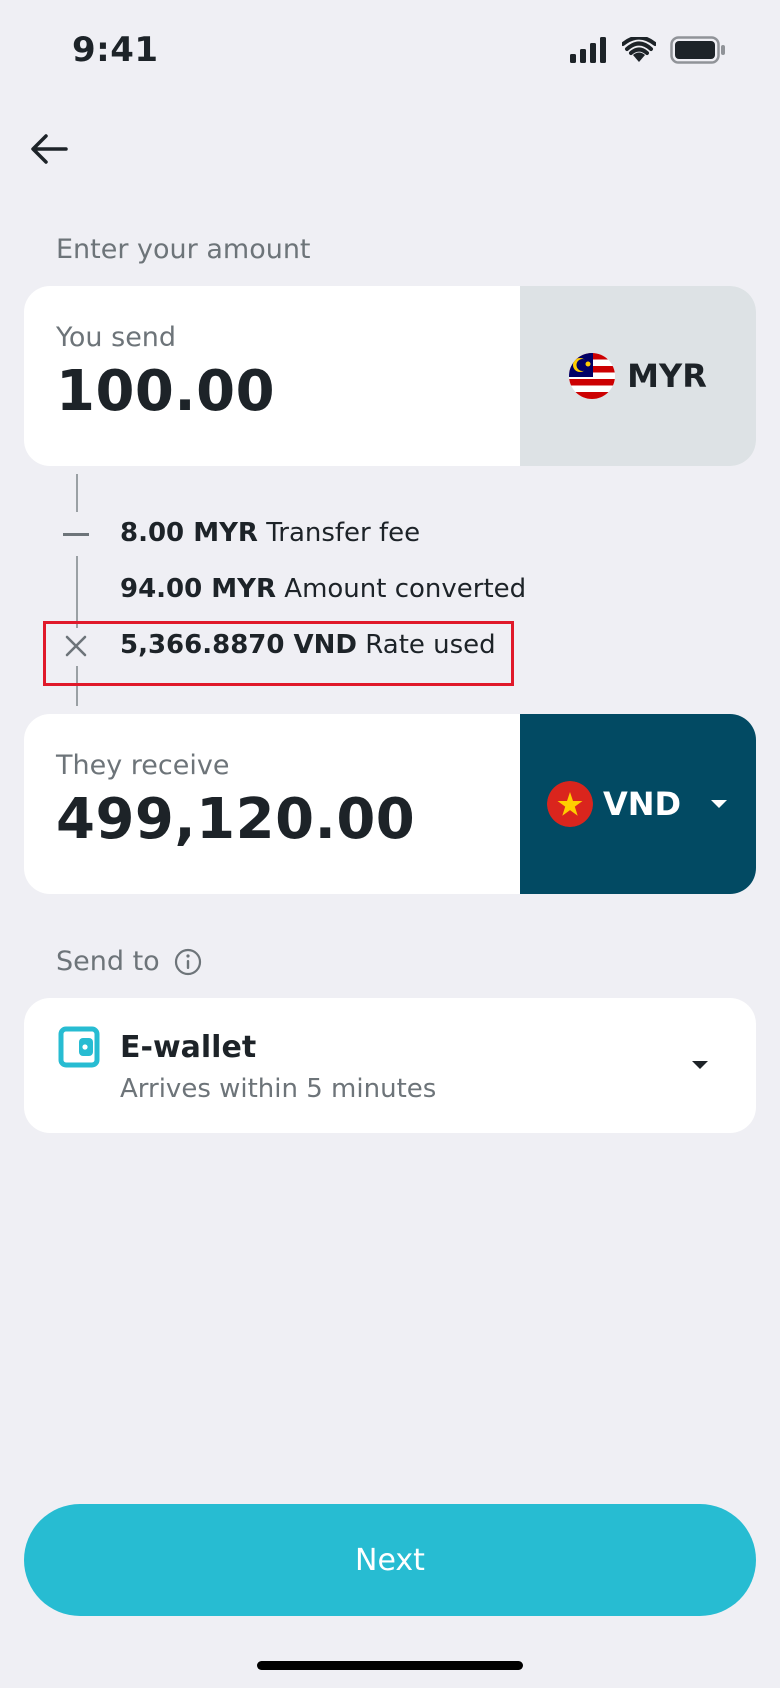 This screenshot has width=780, height=1688. Describe the element at coordinates (77, 592) in the screenshot. I see `breakdown-connector-middle` at that location.